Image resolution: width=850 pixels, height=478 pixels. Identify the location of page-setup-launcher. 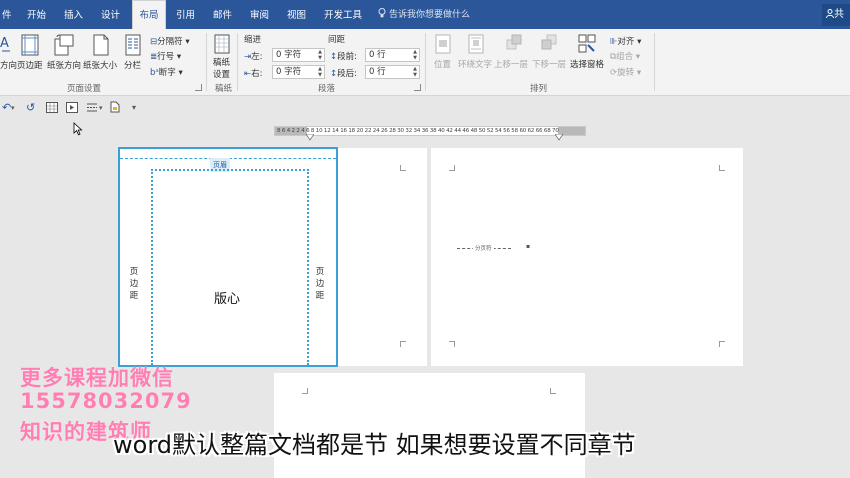
(198, 87).